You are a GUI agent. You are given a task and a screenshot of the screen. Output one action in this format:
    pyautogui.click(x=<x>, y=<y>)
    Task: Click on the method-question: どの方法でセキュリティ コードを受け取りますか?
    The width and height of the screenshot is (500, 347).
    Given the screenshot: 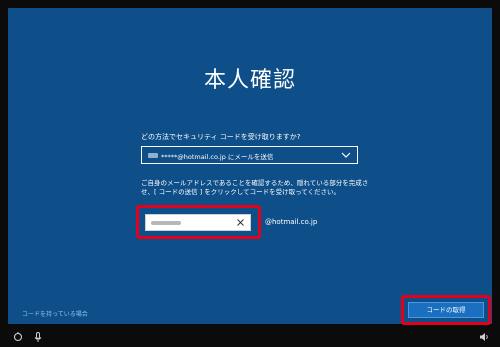 What is the action you would take?
    pyautogui.click(x=221, y=137)
    